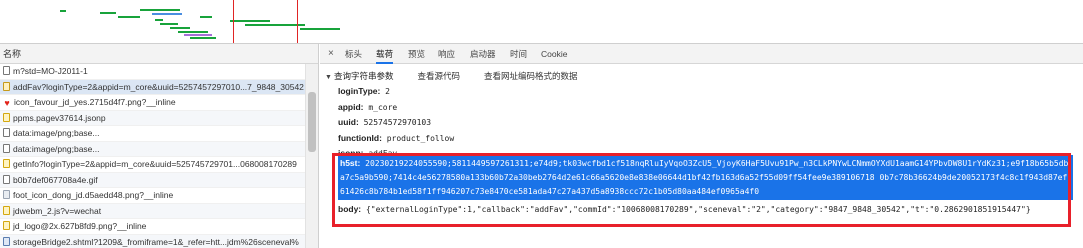 The height and width of the screenshot is (248, 1083). Describe the element at coordinates (708, 92) in the screenshot. I see `param-row: loginType: 2` at that location.